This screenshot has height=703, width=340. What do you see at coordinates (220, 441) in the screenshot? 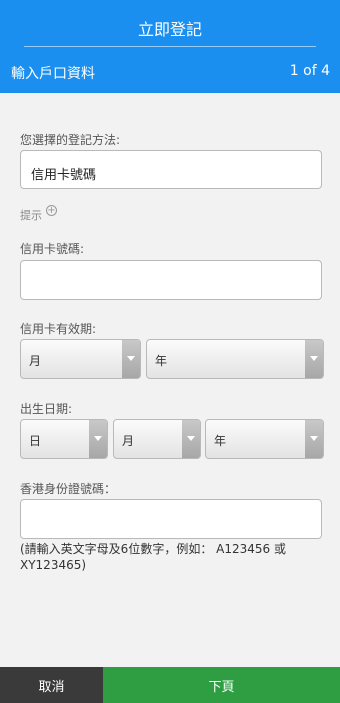
I see `dob-year-value: 年` at bounding box center [220, 441].